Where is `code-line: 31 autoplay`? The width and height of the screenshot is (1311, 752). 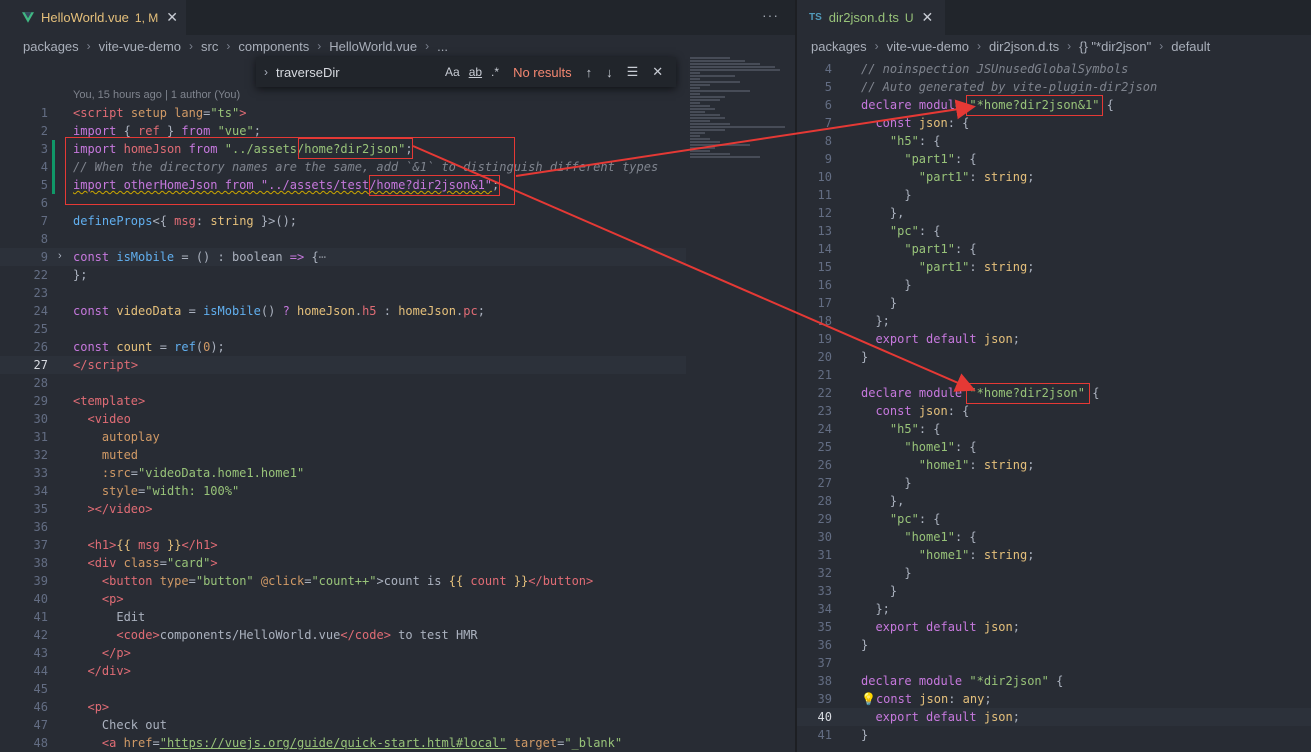
code-line: 31 autoplay is located at coordinates (343, 437).